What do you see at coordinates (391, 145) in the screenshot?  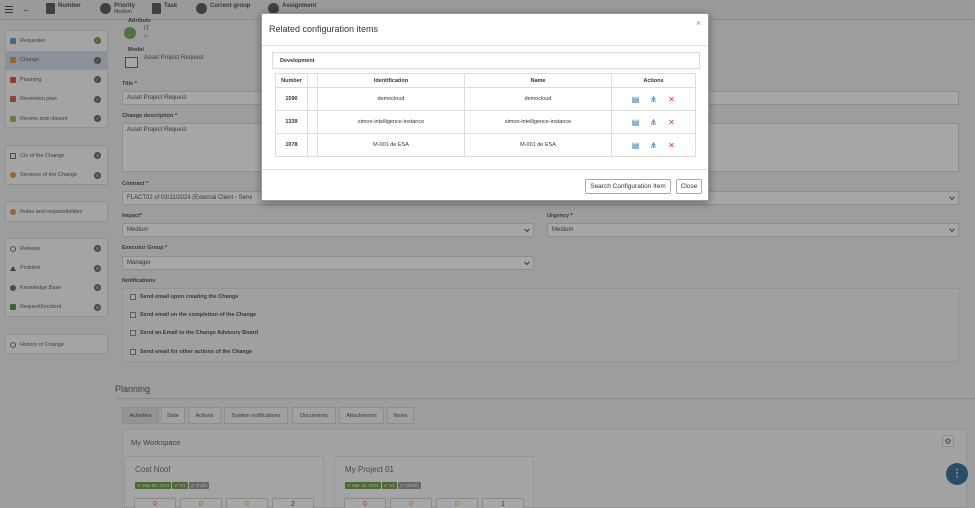 I see `ci-identification: M-001 de ESA` at bounding box center [391, 145].